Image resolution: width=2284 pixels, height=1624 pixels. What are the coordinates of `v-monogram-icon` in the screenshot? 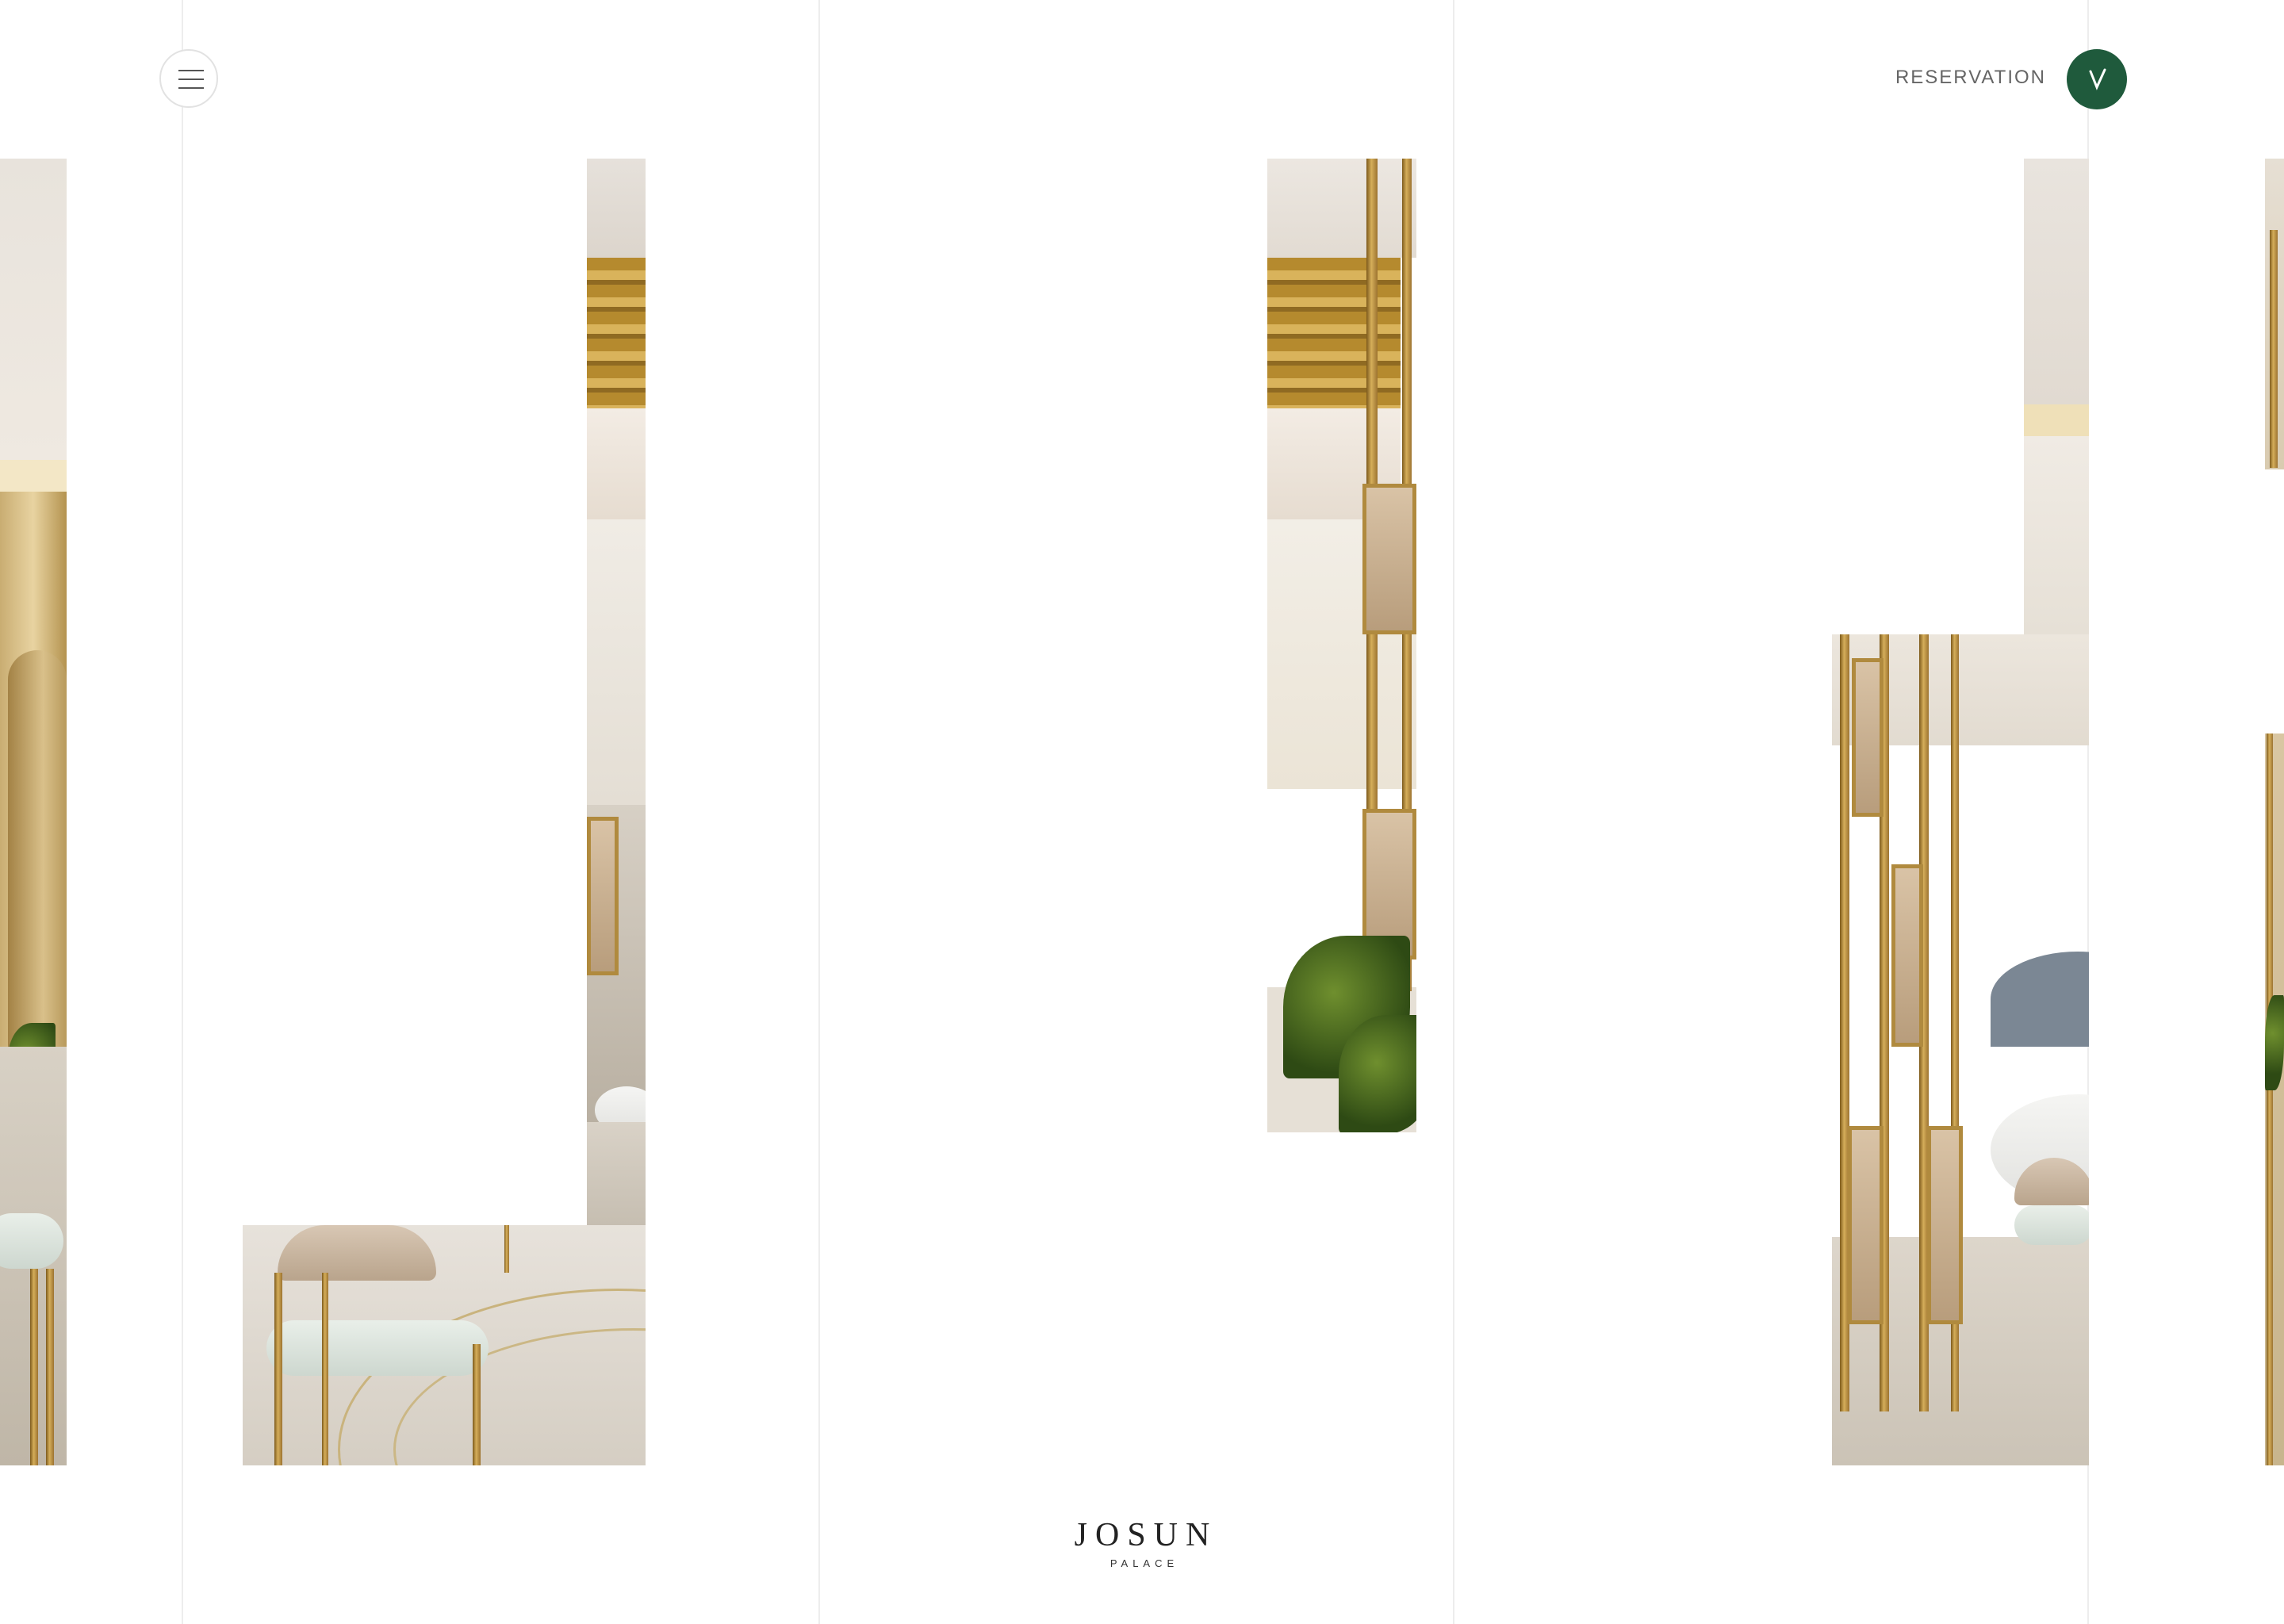 It's located at (2097, 79).